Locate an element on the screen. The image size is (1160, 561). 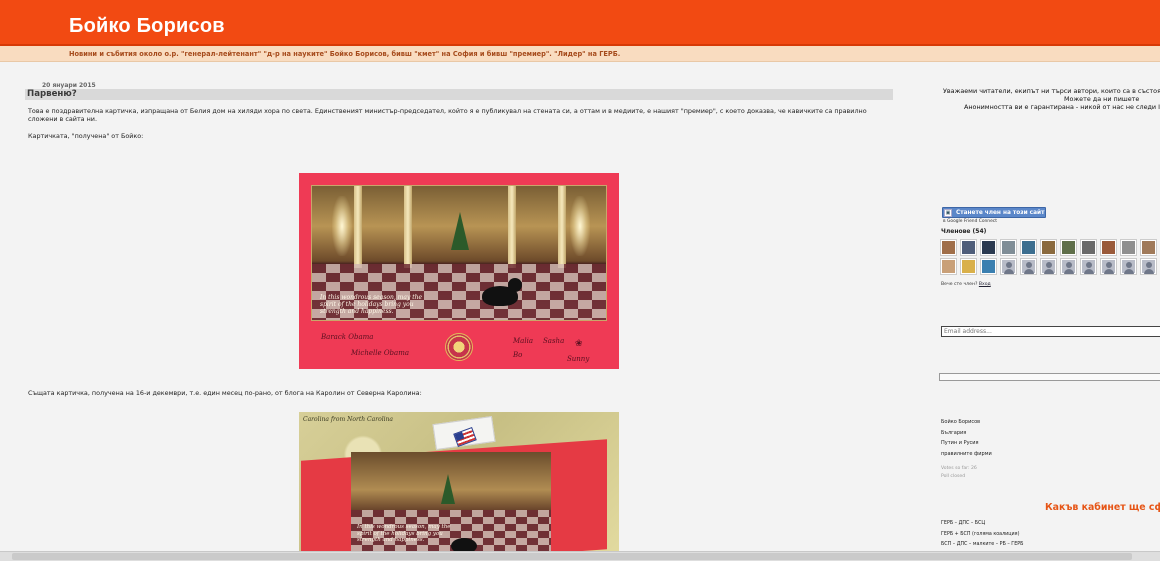
blog-caption: Carolina from North Carolina is located at coordinates (348, 419).